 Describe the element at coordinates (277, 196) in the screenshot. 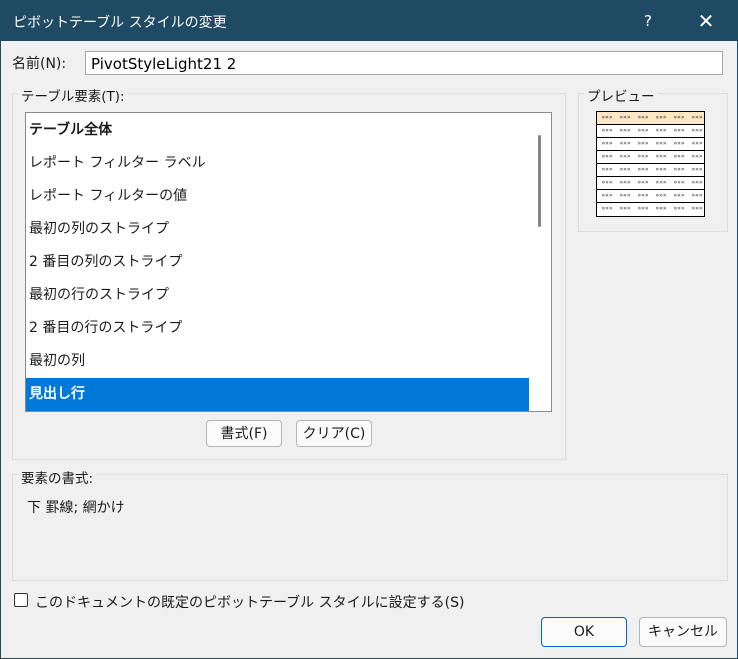

I see `list-item: レポート フィルターの値` at that location.